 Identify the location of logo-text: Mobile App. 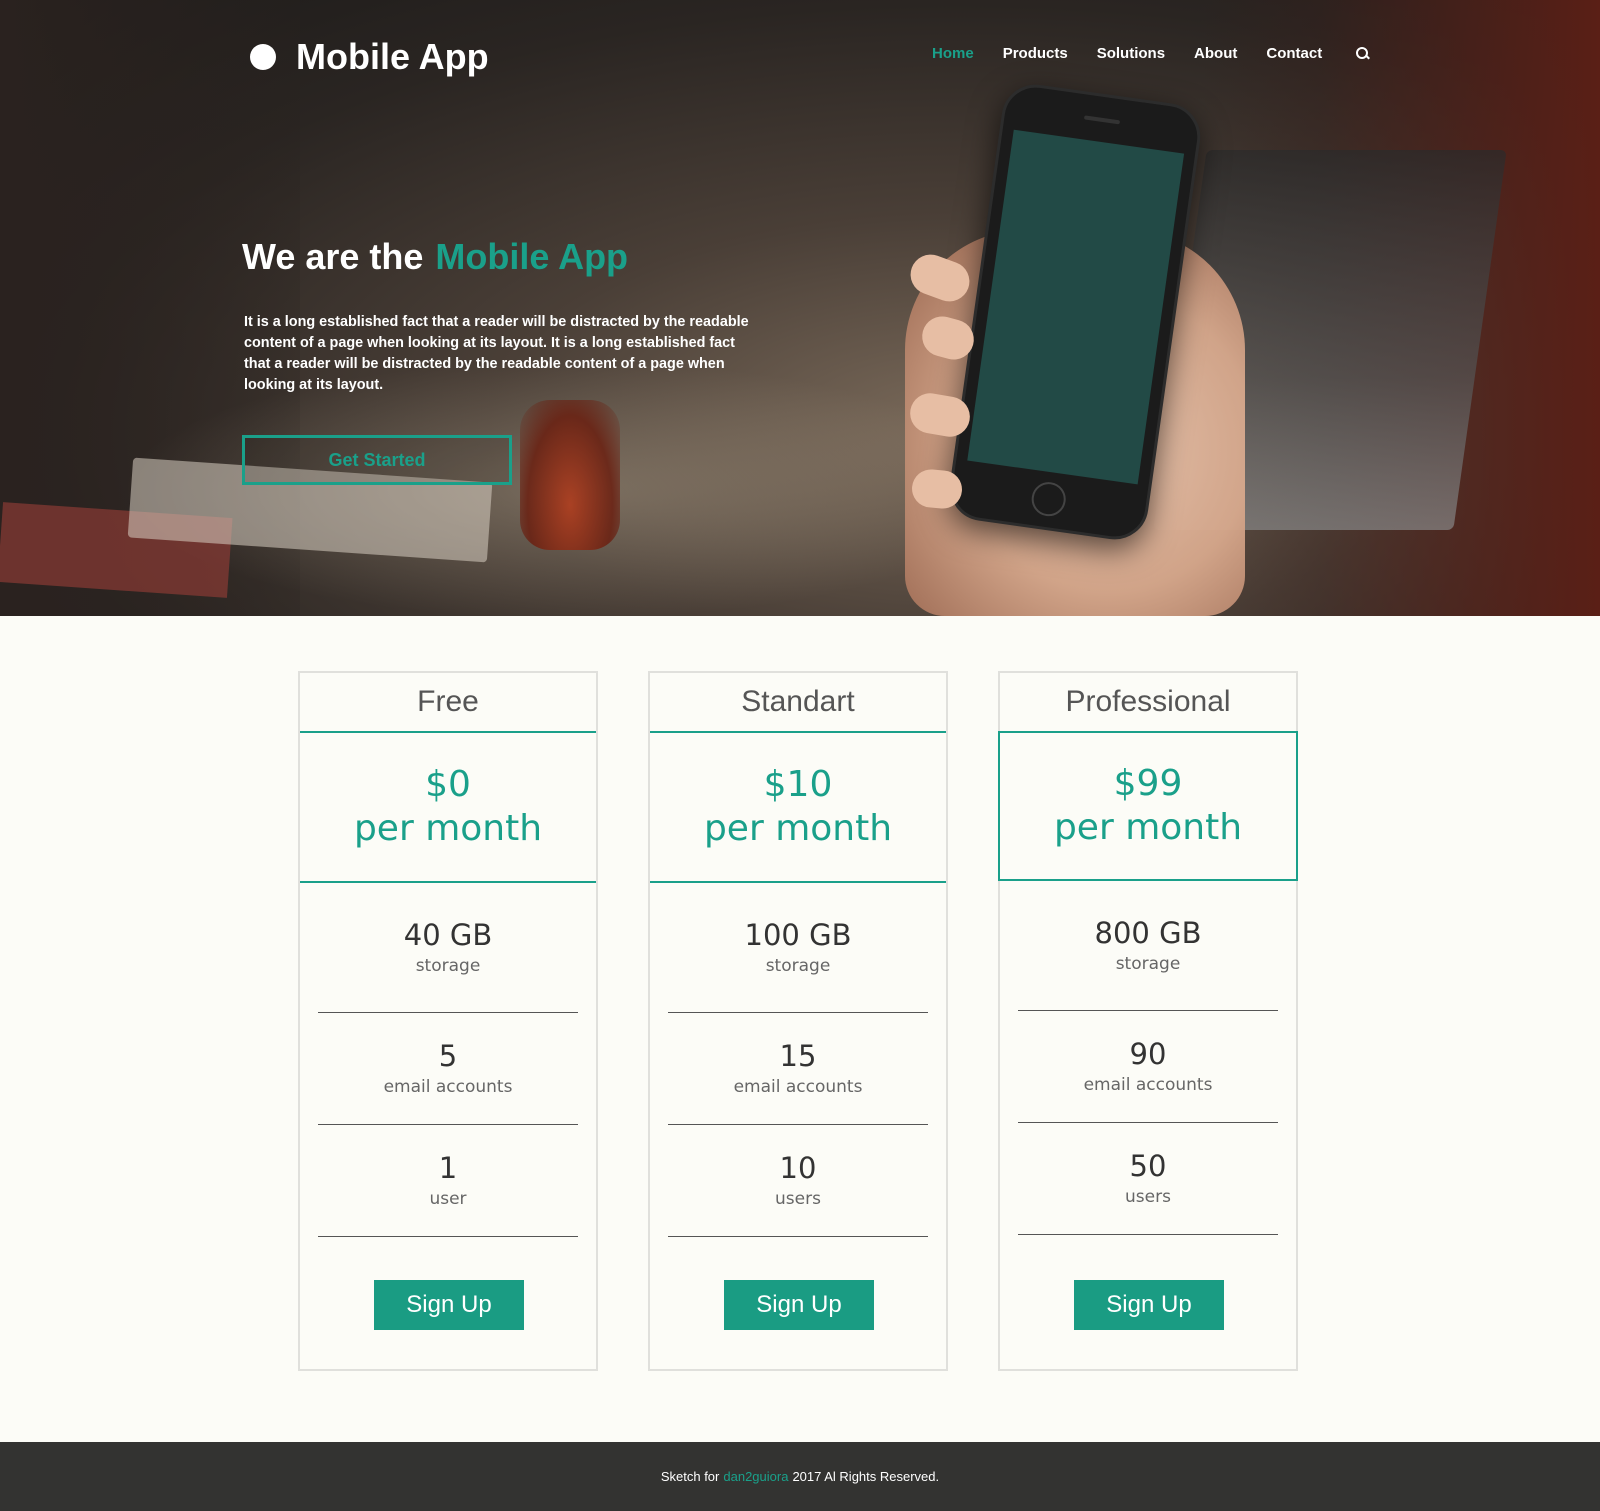
(392, 56).